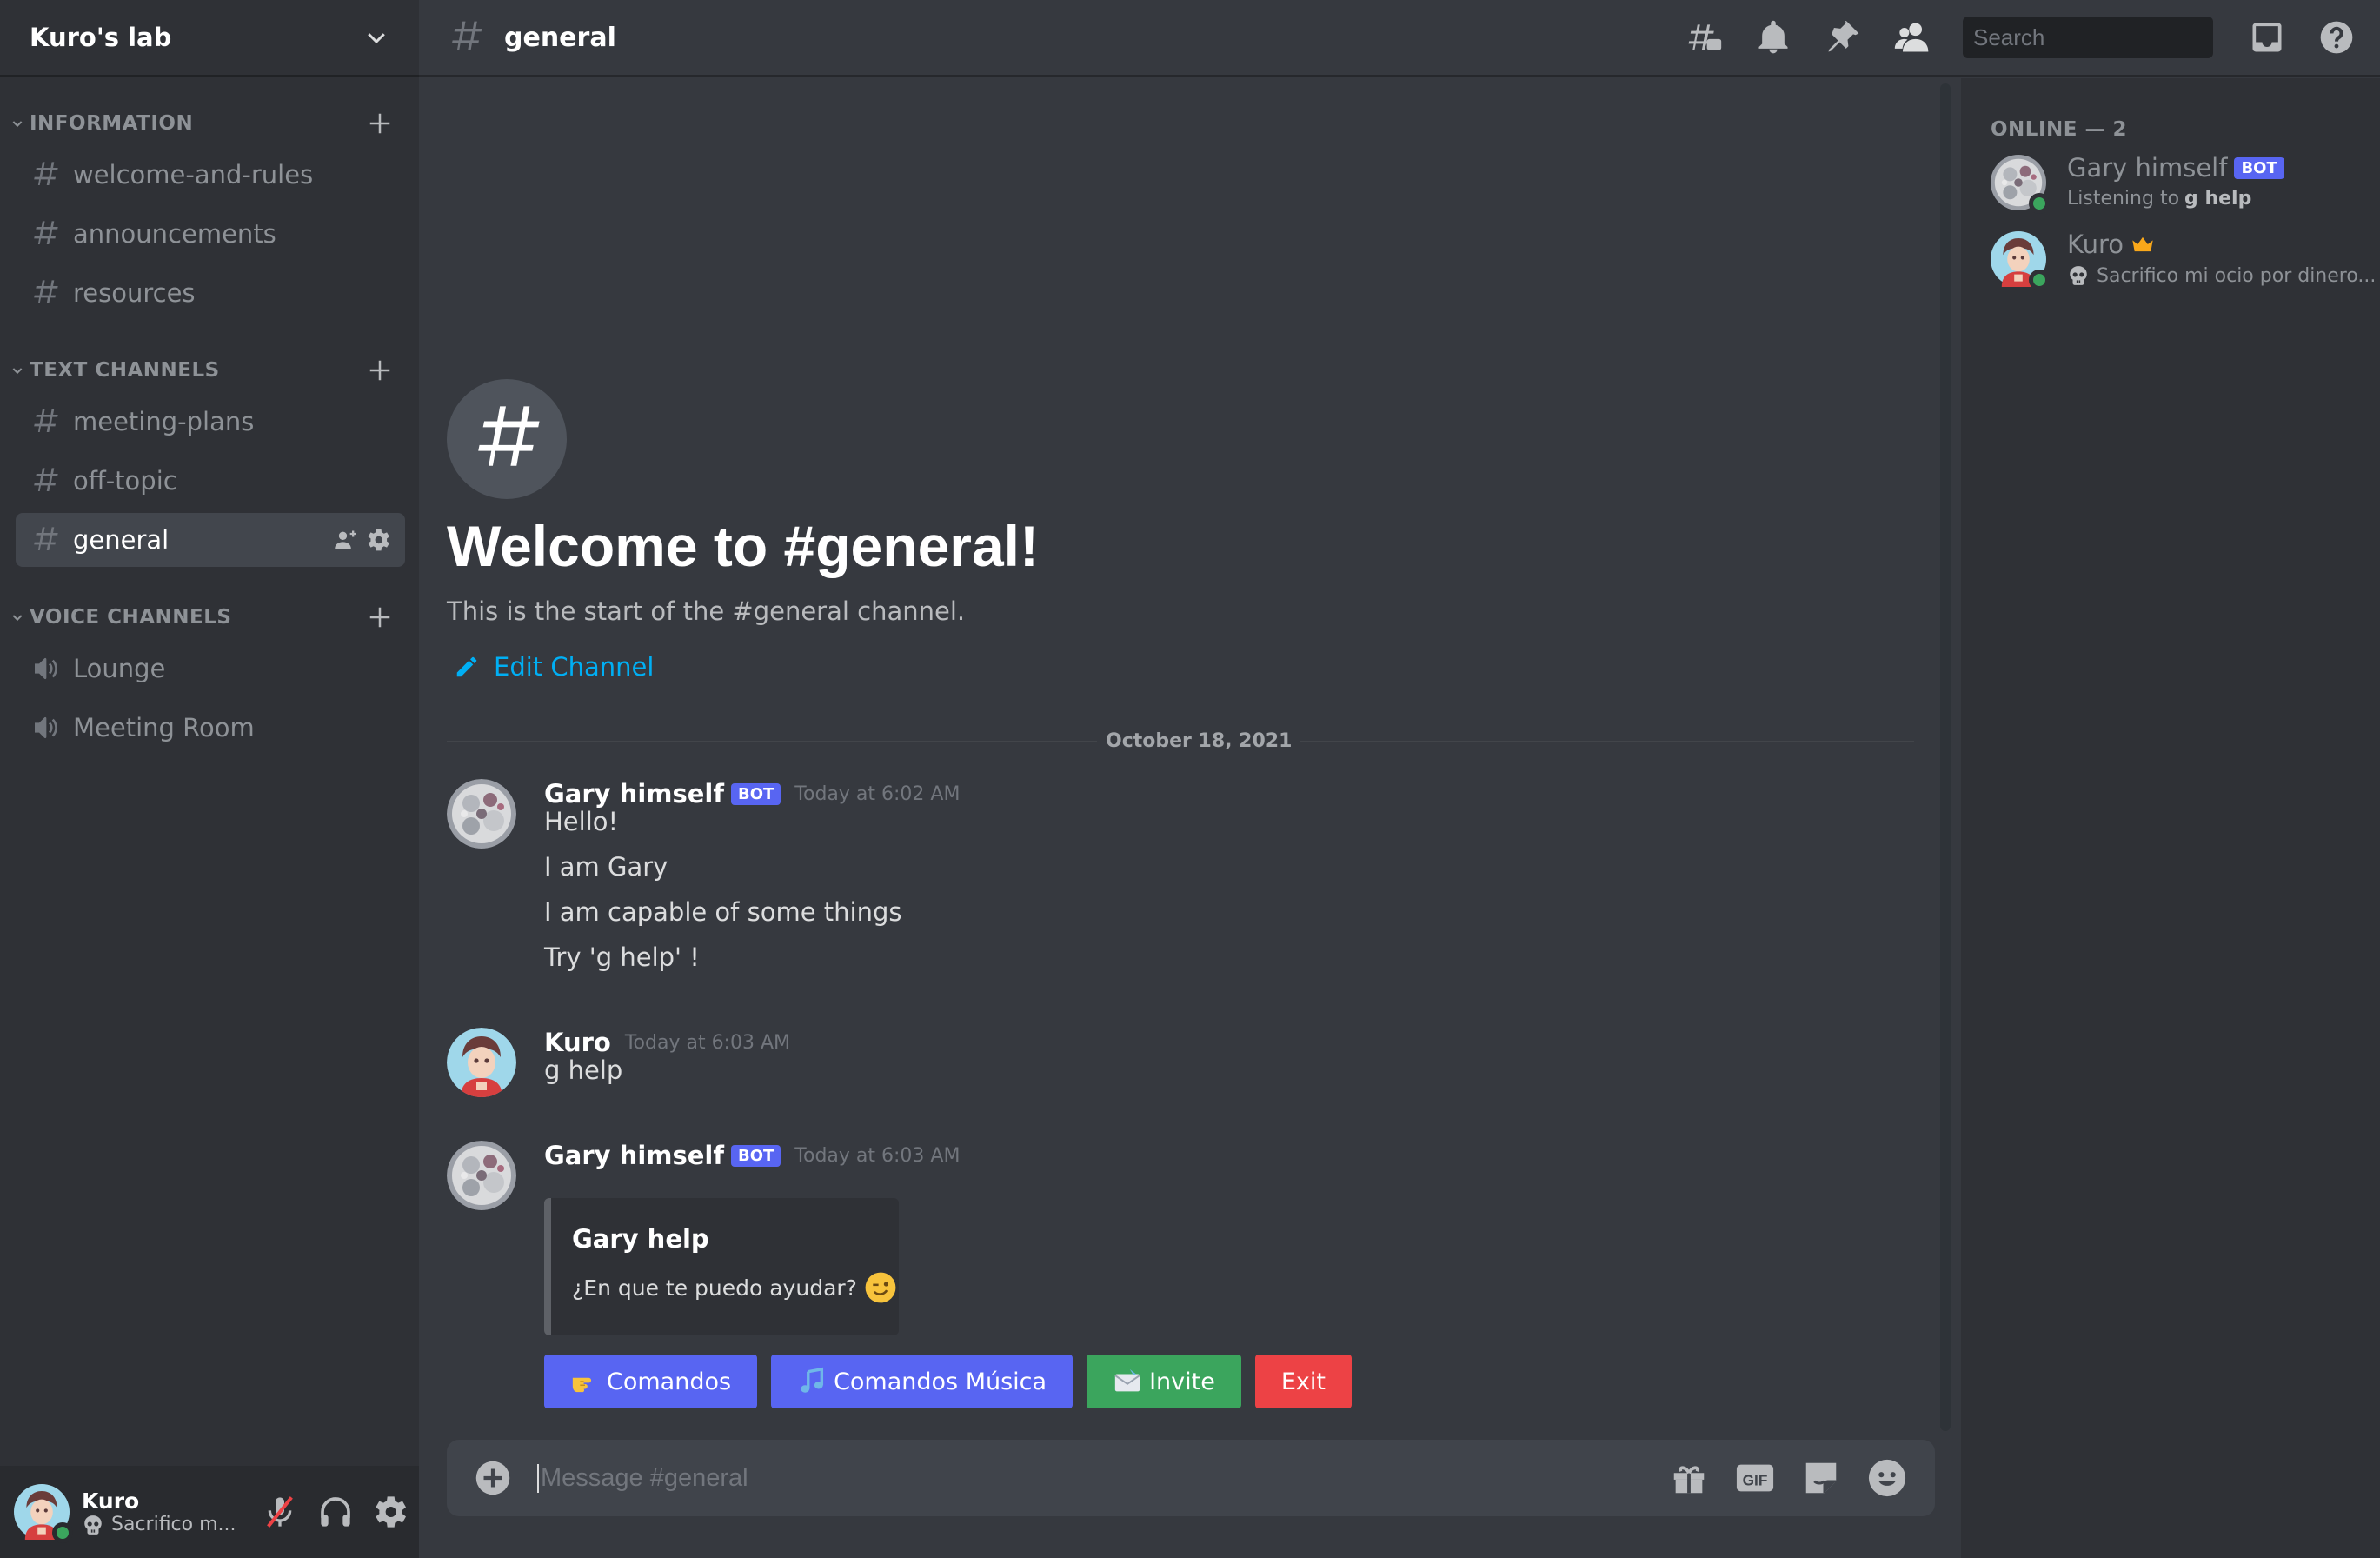 The height and width of the screenshot is (1558, 2380). Describe the element at coordinates (1399, 39) in the screenshot. I see `channel-header: general` at that location.